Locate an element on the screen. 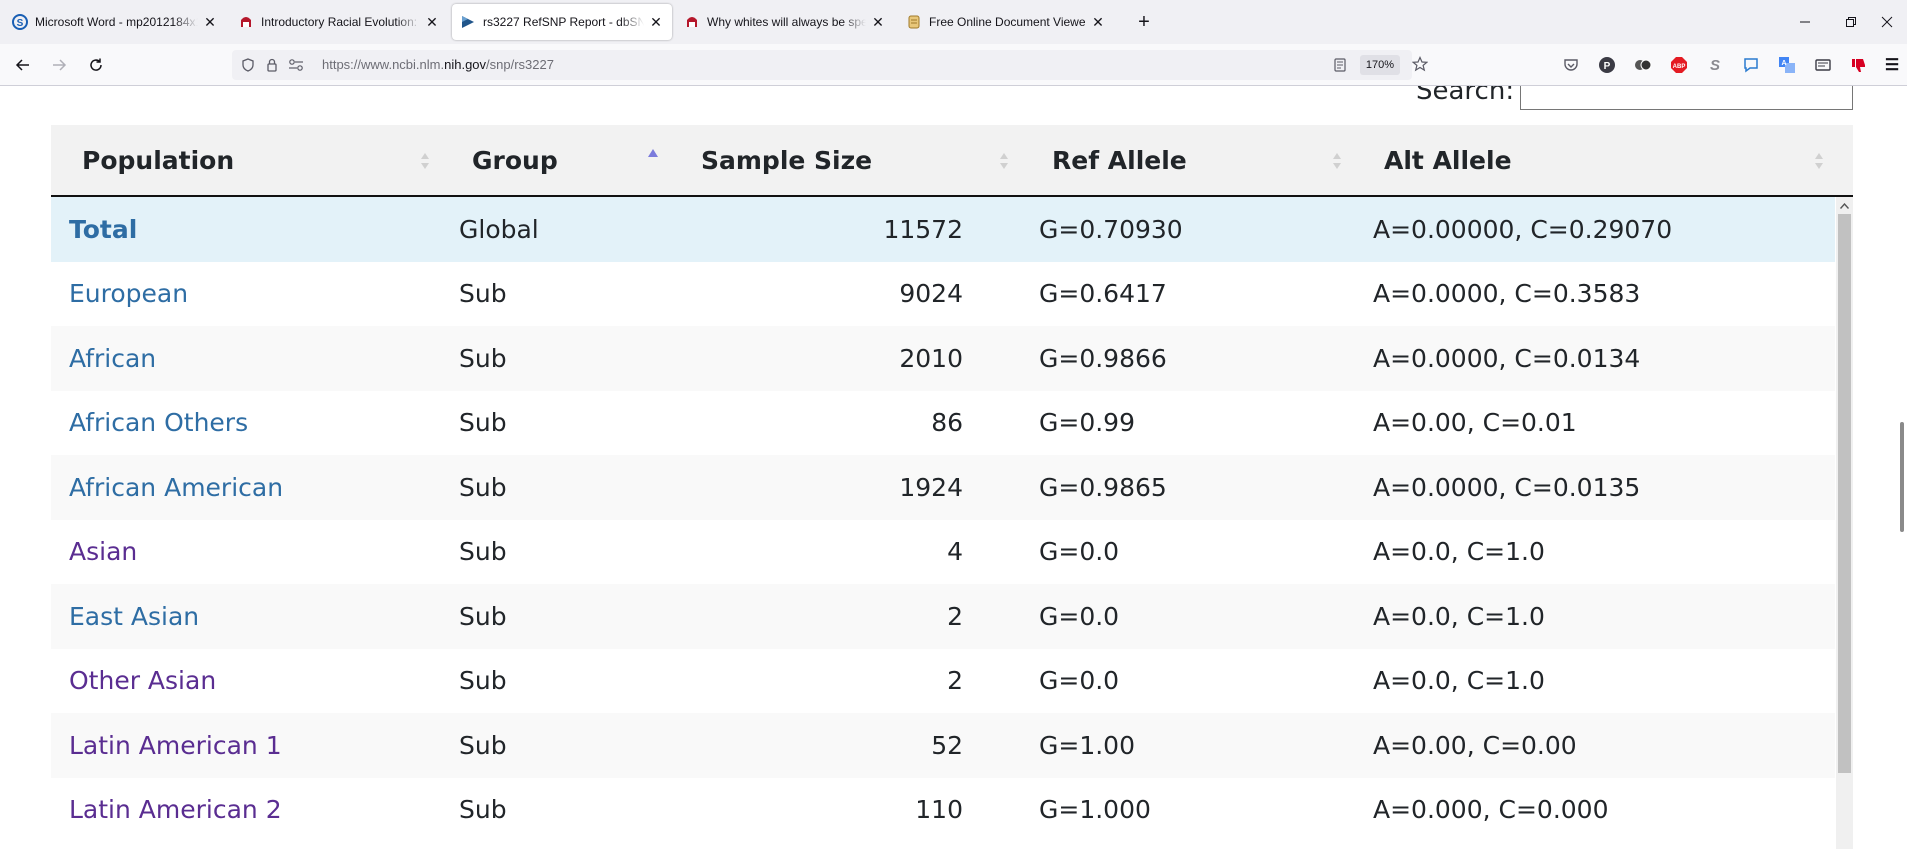 This screenshot has width=1907, height=849. app-menu-button: ☰ is located at coordinates (1892, 65).